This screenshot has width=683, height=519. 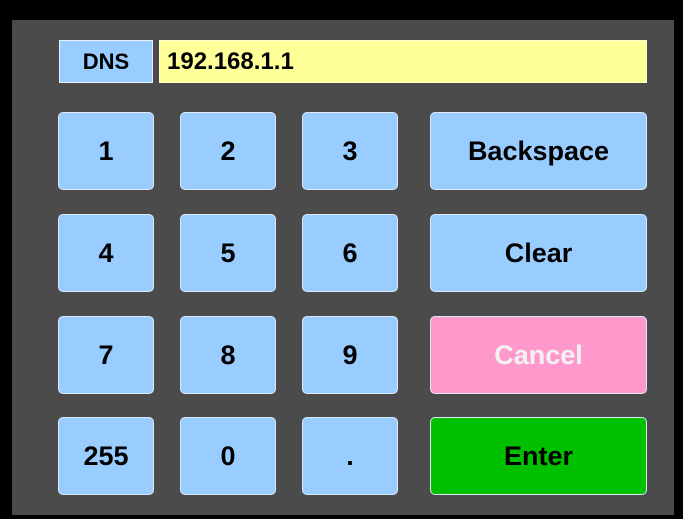 What do you see at coordinates (228, 151) in the screenshot?
I see `key-2-button: 2` at bounding box center [228, 151].